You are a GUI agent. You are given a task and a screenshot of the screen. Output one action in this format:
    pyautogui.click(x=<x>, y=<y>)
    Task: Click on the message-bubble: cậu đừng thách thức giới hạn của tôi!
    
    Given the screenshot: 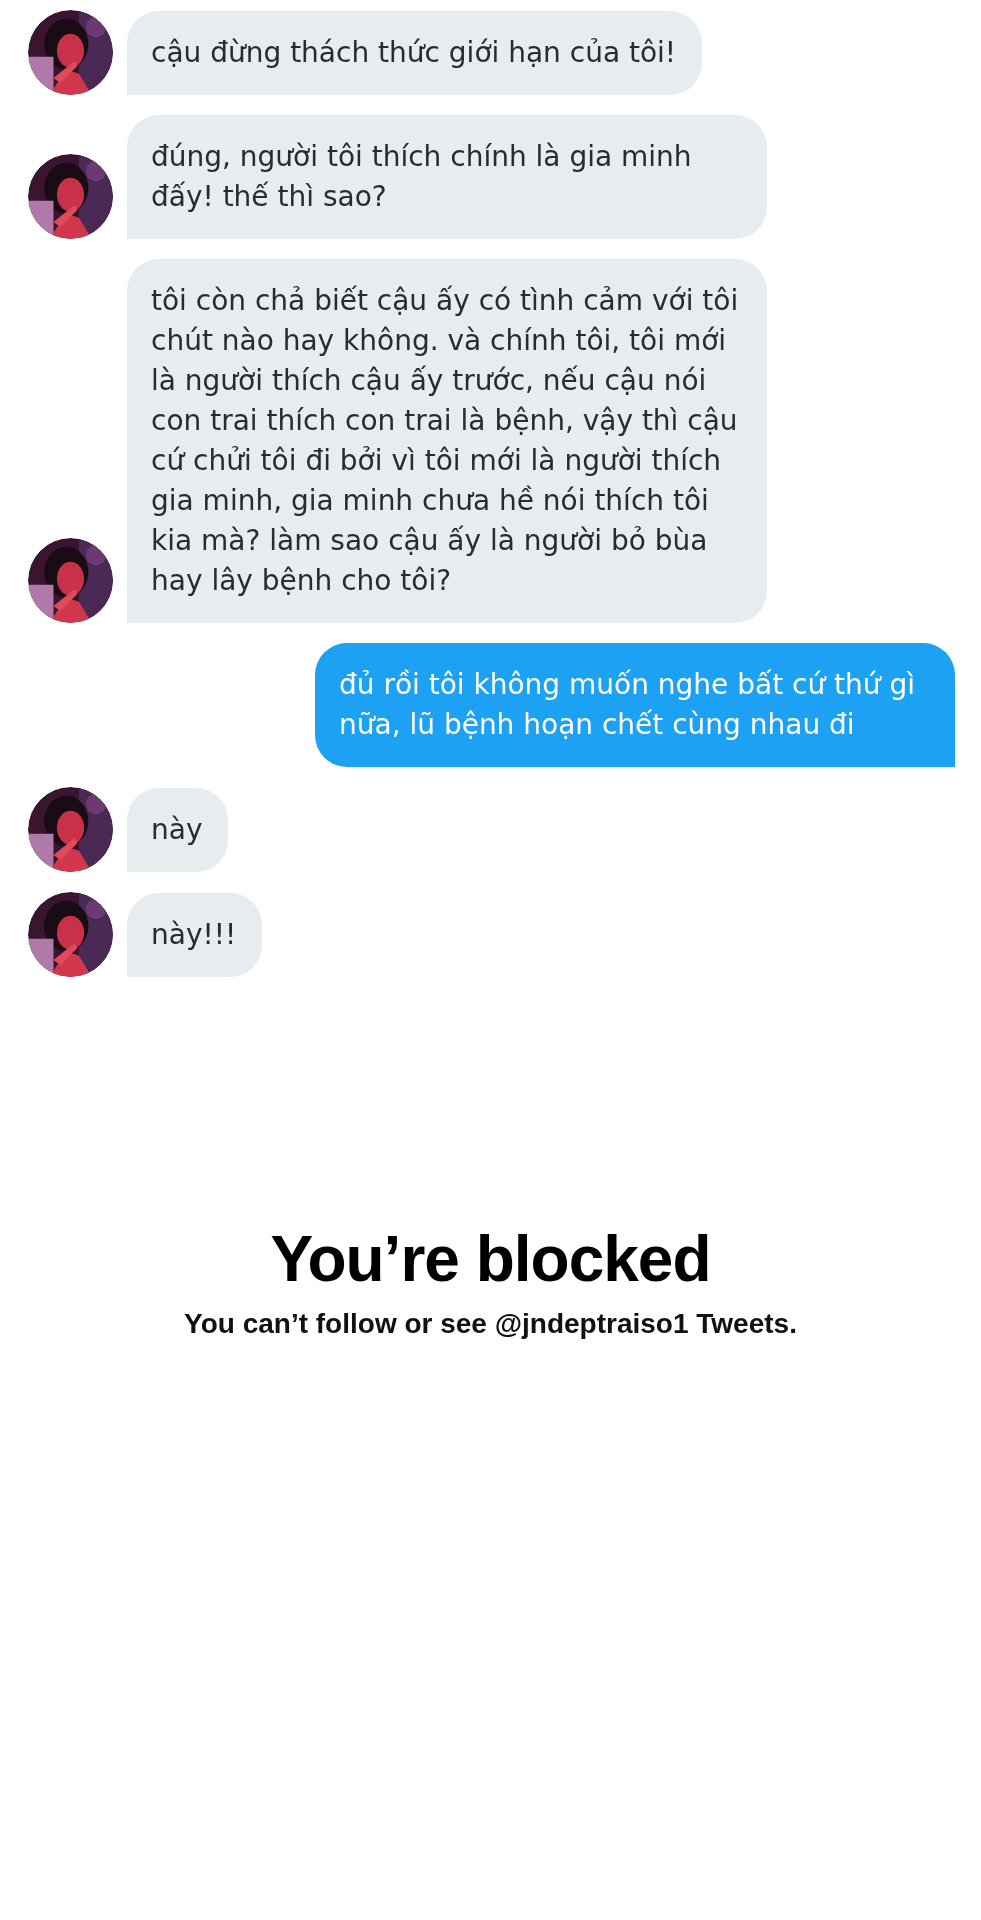 What is the action you would take?
    pyautogui.click(x=415, y=53)
    